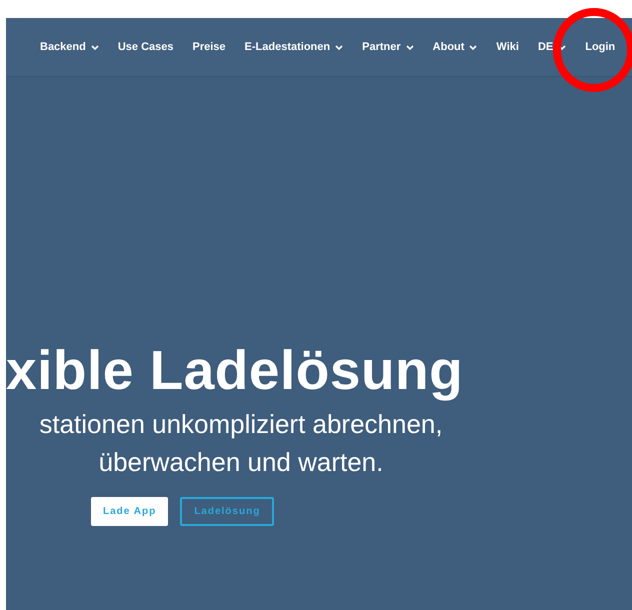 This screenshot has width=632, height=610. What do you see at coordinates (507, 47) in the screenshot?
I see `nav-link: Wiki` at bounding box center [507, 47].